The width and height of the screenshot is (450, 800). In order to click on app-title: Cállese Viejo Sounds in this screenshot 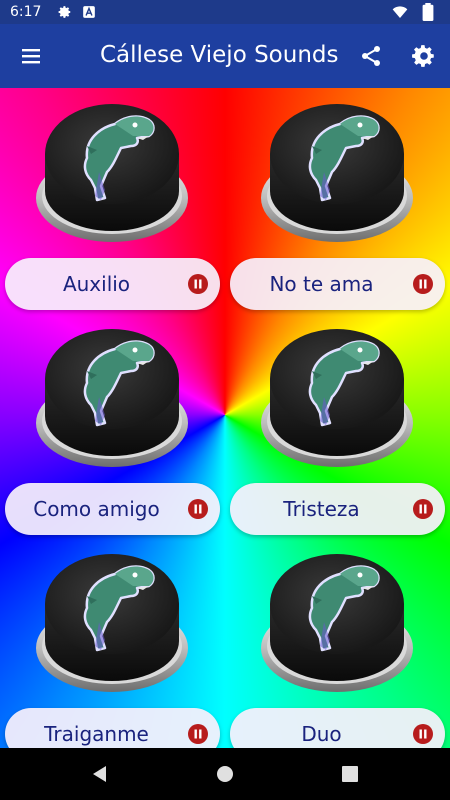, I will do `click(219, 55)`.